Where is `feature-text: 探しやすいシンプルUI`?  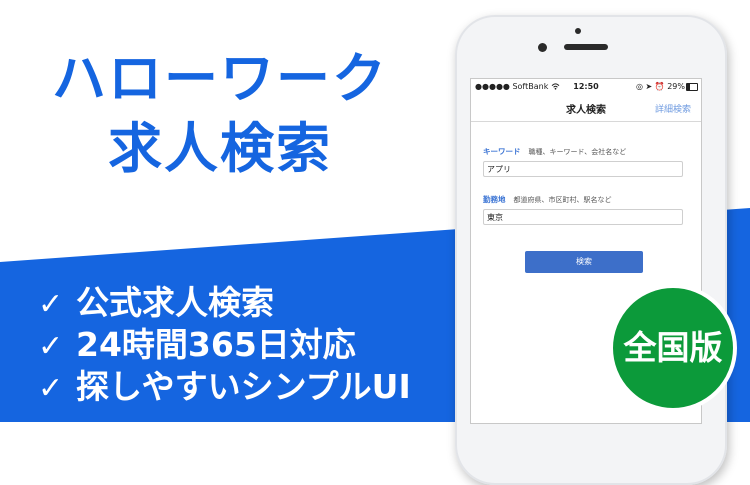
feature-text: 探しやすいシンプルUI is located at coordinates (243, 386).